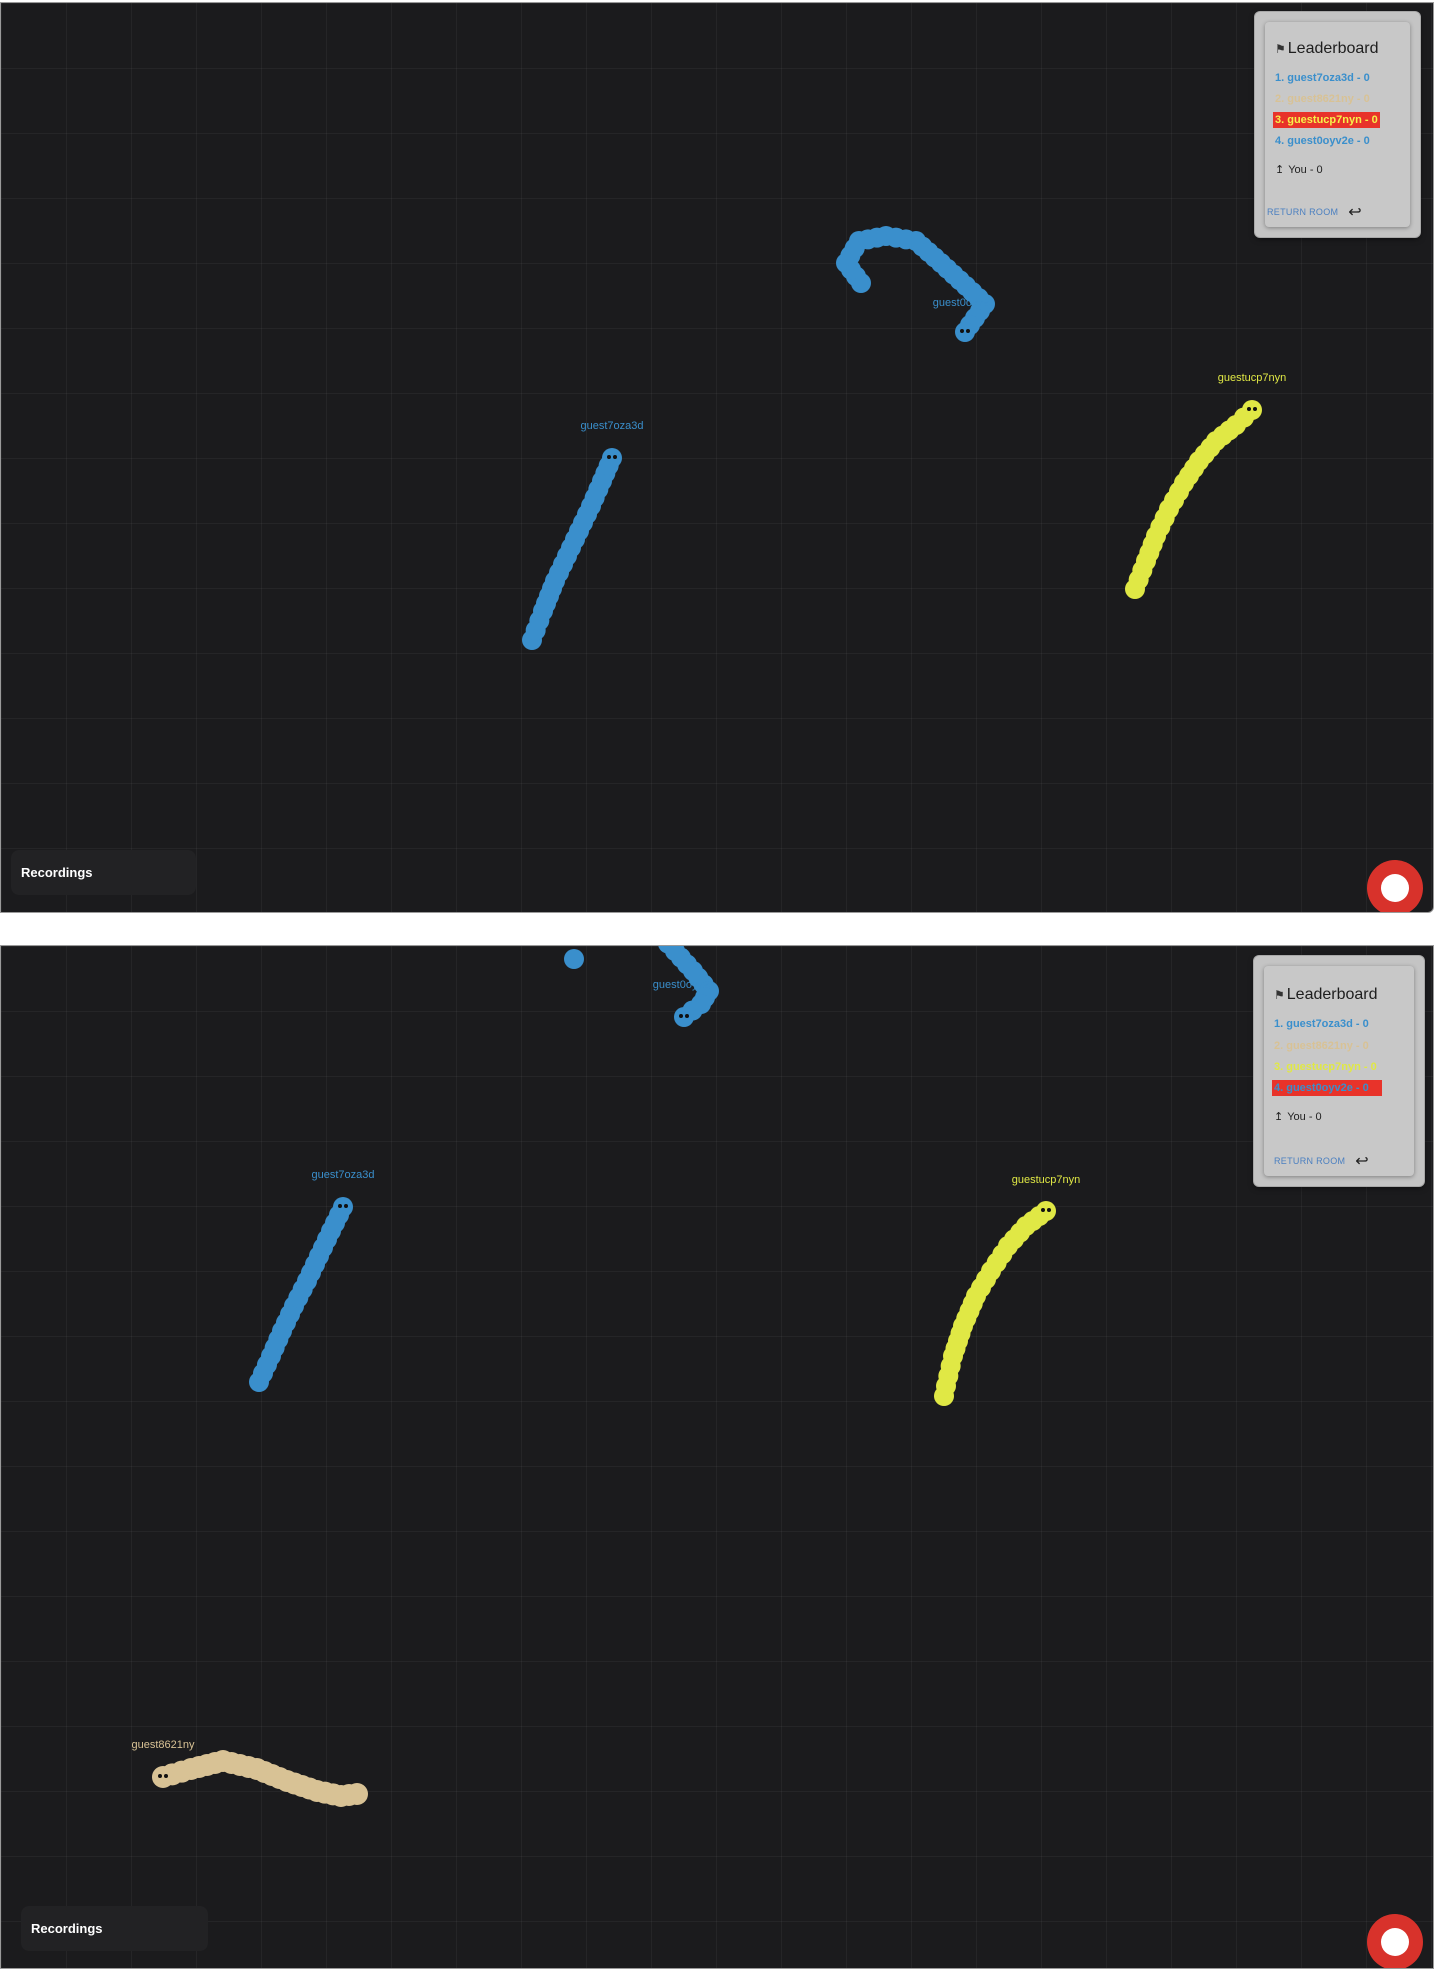 Image resolution: width=1434 pixels, height=1972 pixels. Describe the element at coordinates (163, 1745) in the screenshot. I see `snake-name-label: guest8621ny` at that location.